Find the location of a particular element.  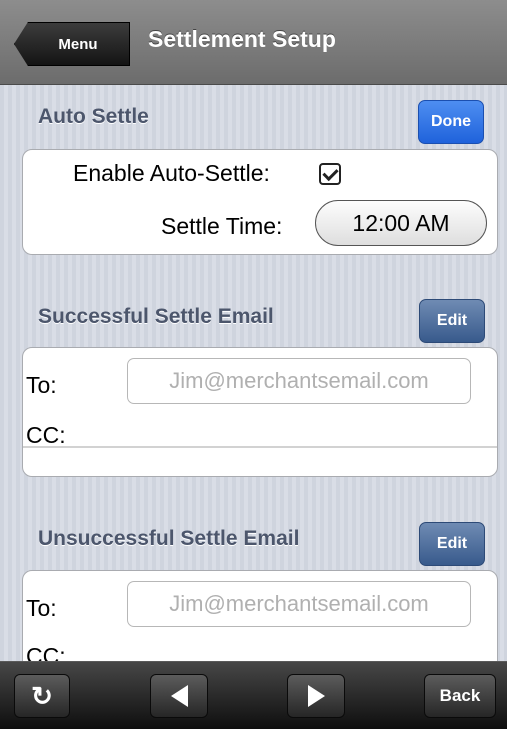

back-button-label: Back is located at coordinates (460, 695).